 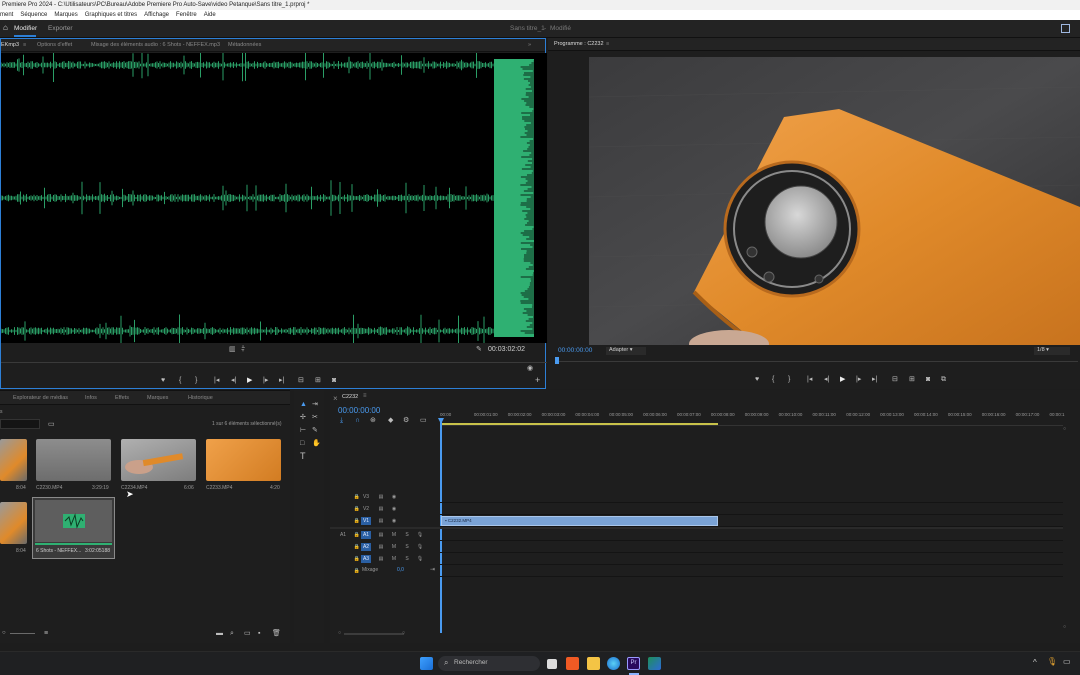 I want to click on eye-icon: ◉, so click(x=394, y=521).